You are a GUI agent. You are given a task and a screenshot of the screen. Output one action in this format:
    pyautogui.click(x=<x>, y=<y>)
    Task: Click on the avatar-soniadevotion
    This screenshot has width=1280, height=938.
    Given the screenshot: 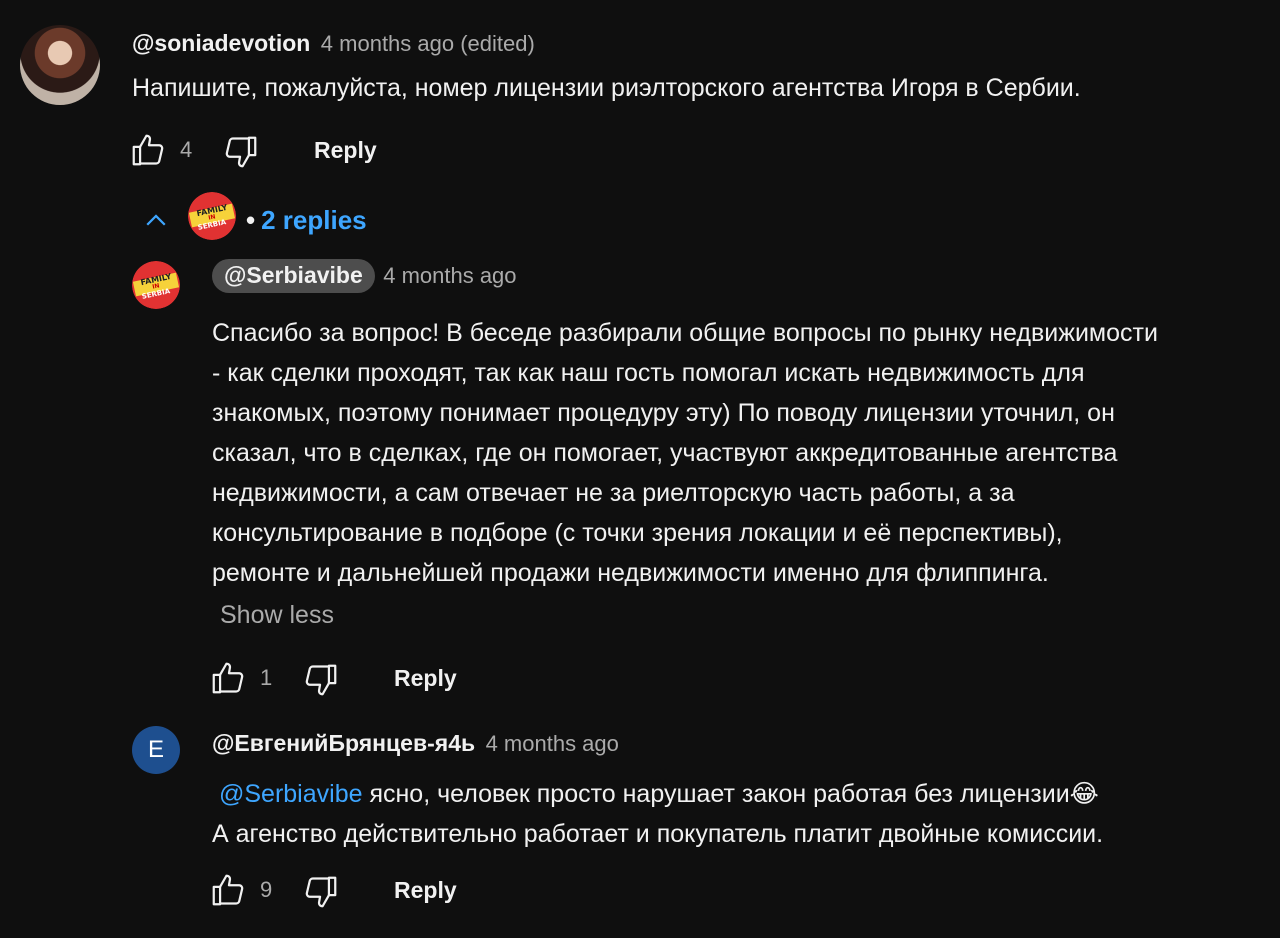 What is the action you would take?
    pyautogui.click(x=60, y=65)
    